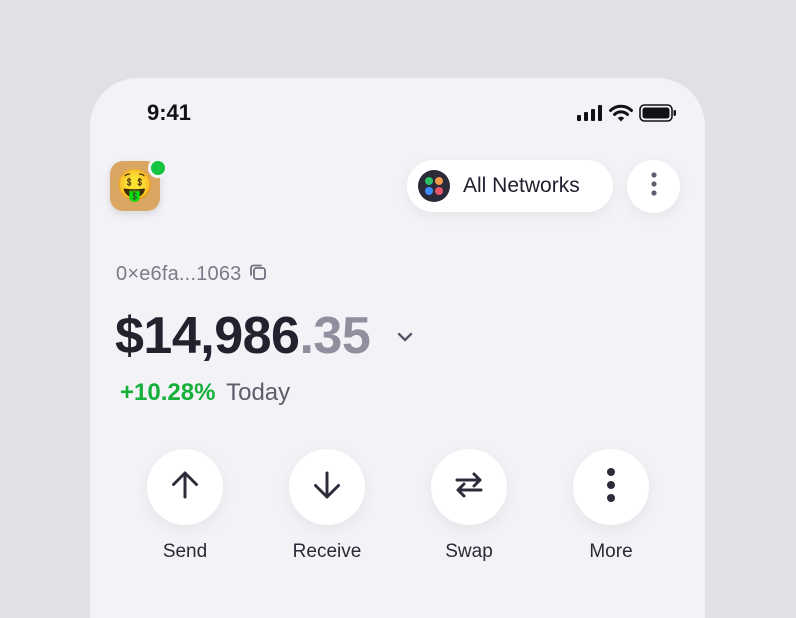  I want to click on send-button, so click(185, 487).